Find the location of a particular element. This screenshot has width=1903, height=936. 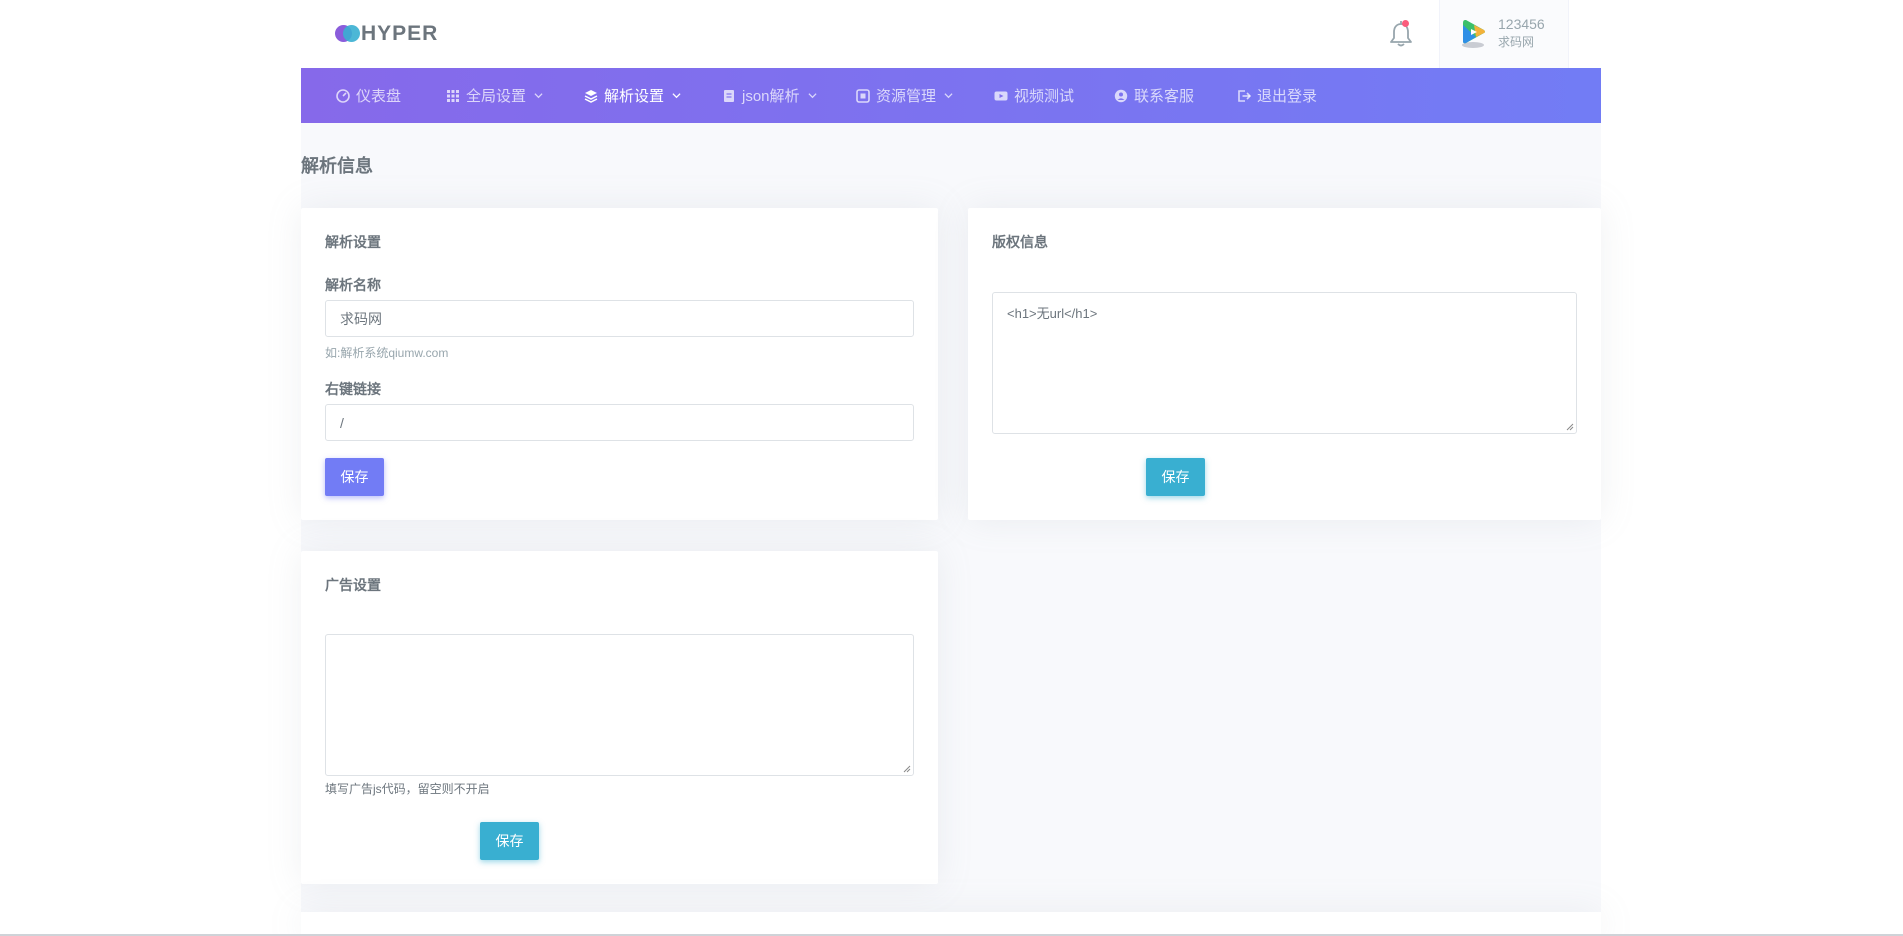

user-circle-icon is located at coordinates (1121, 95).